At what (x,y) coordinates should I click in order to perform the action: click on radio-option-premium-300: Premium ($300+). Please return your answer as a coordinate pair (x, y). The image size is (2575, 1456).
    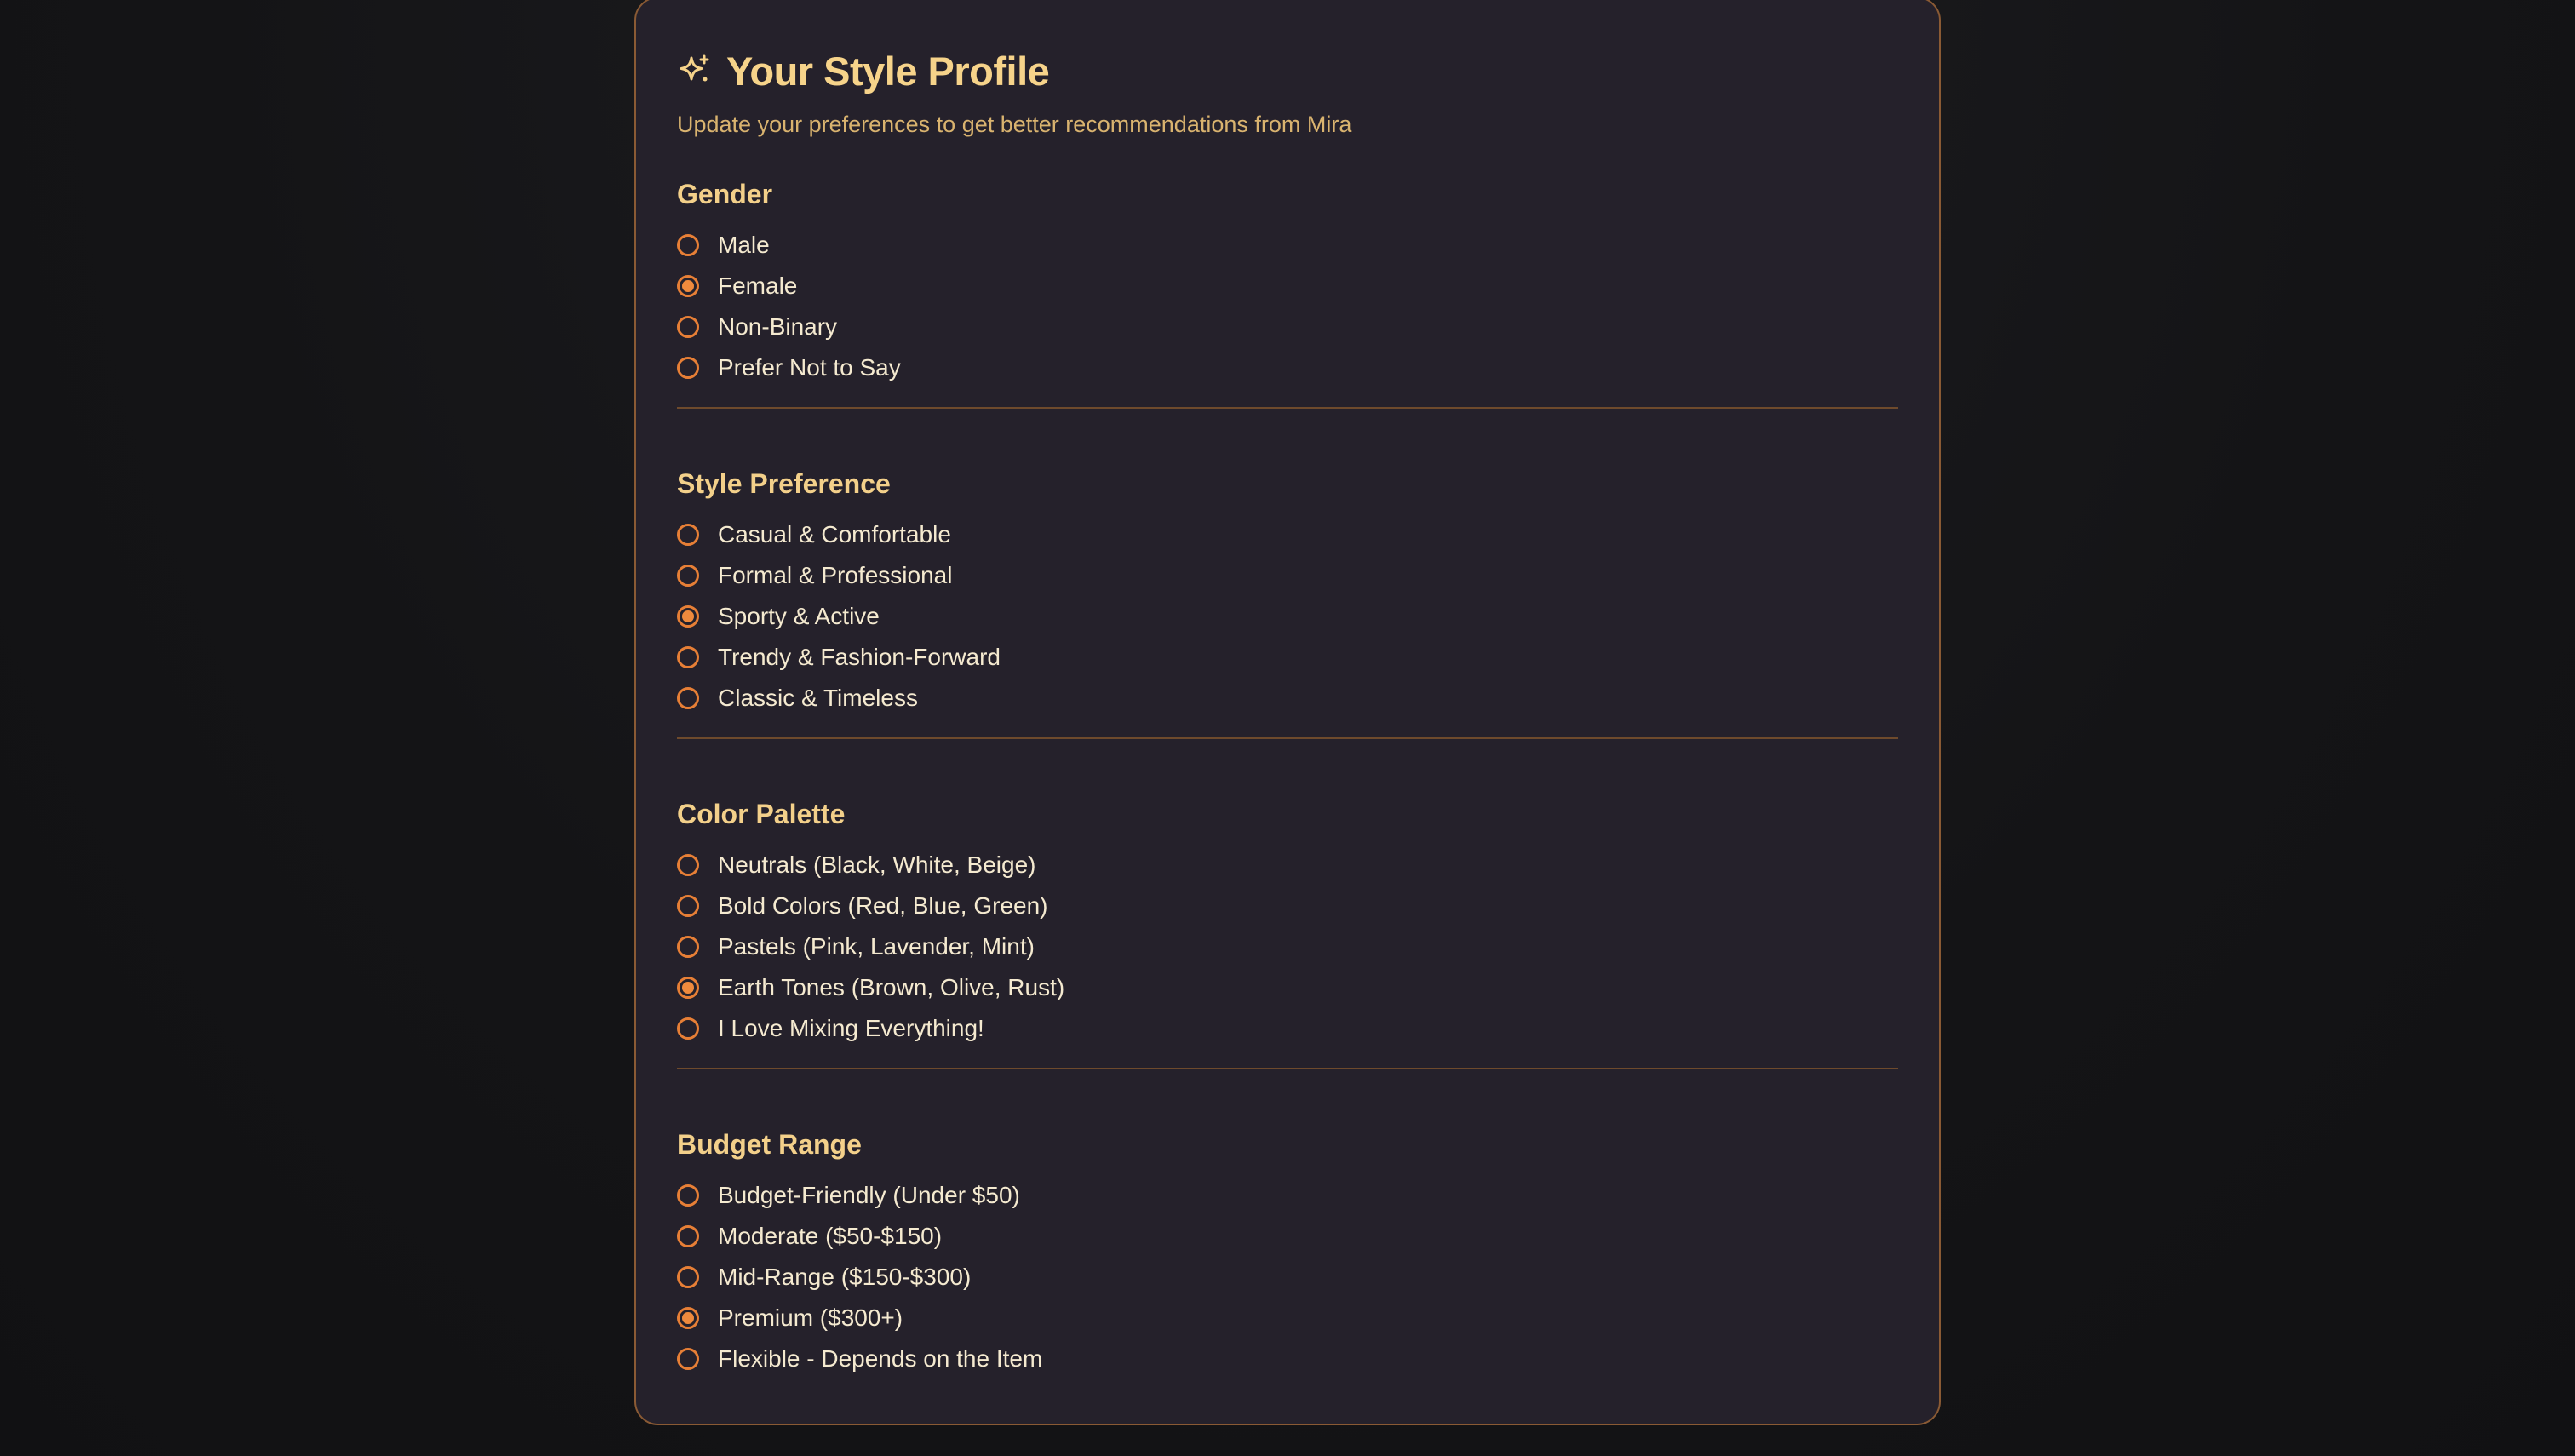
    Looking at the image, I should click on (1287, 1318).